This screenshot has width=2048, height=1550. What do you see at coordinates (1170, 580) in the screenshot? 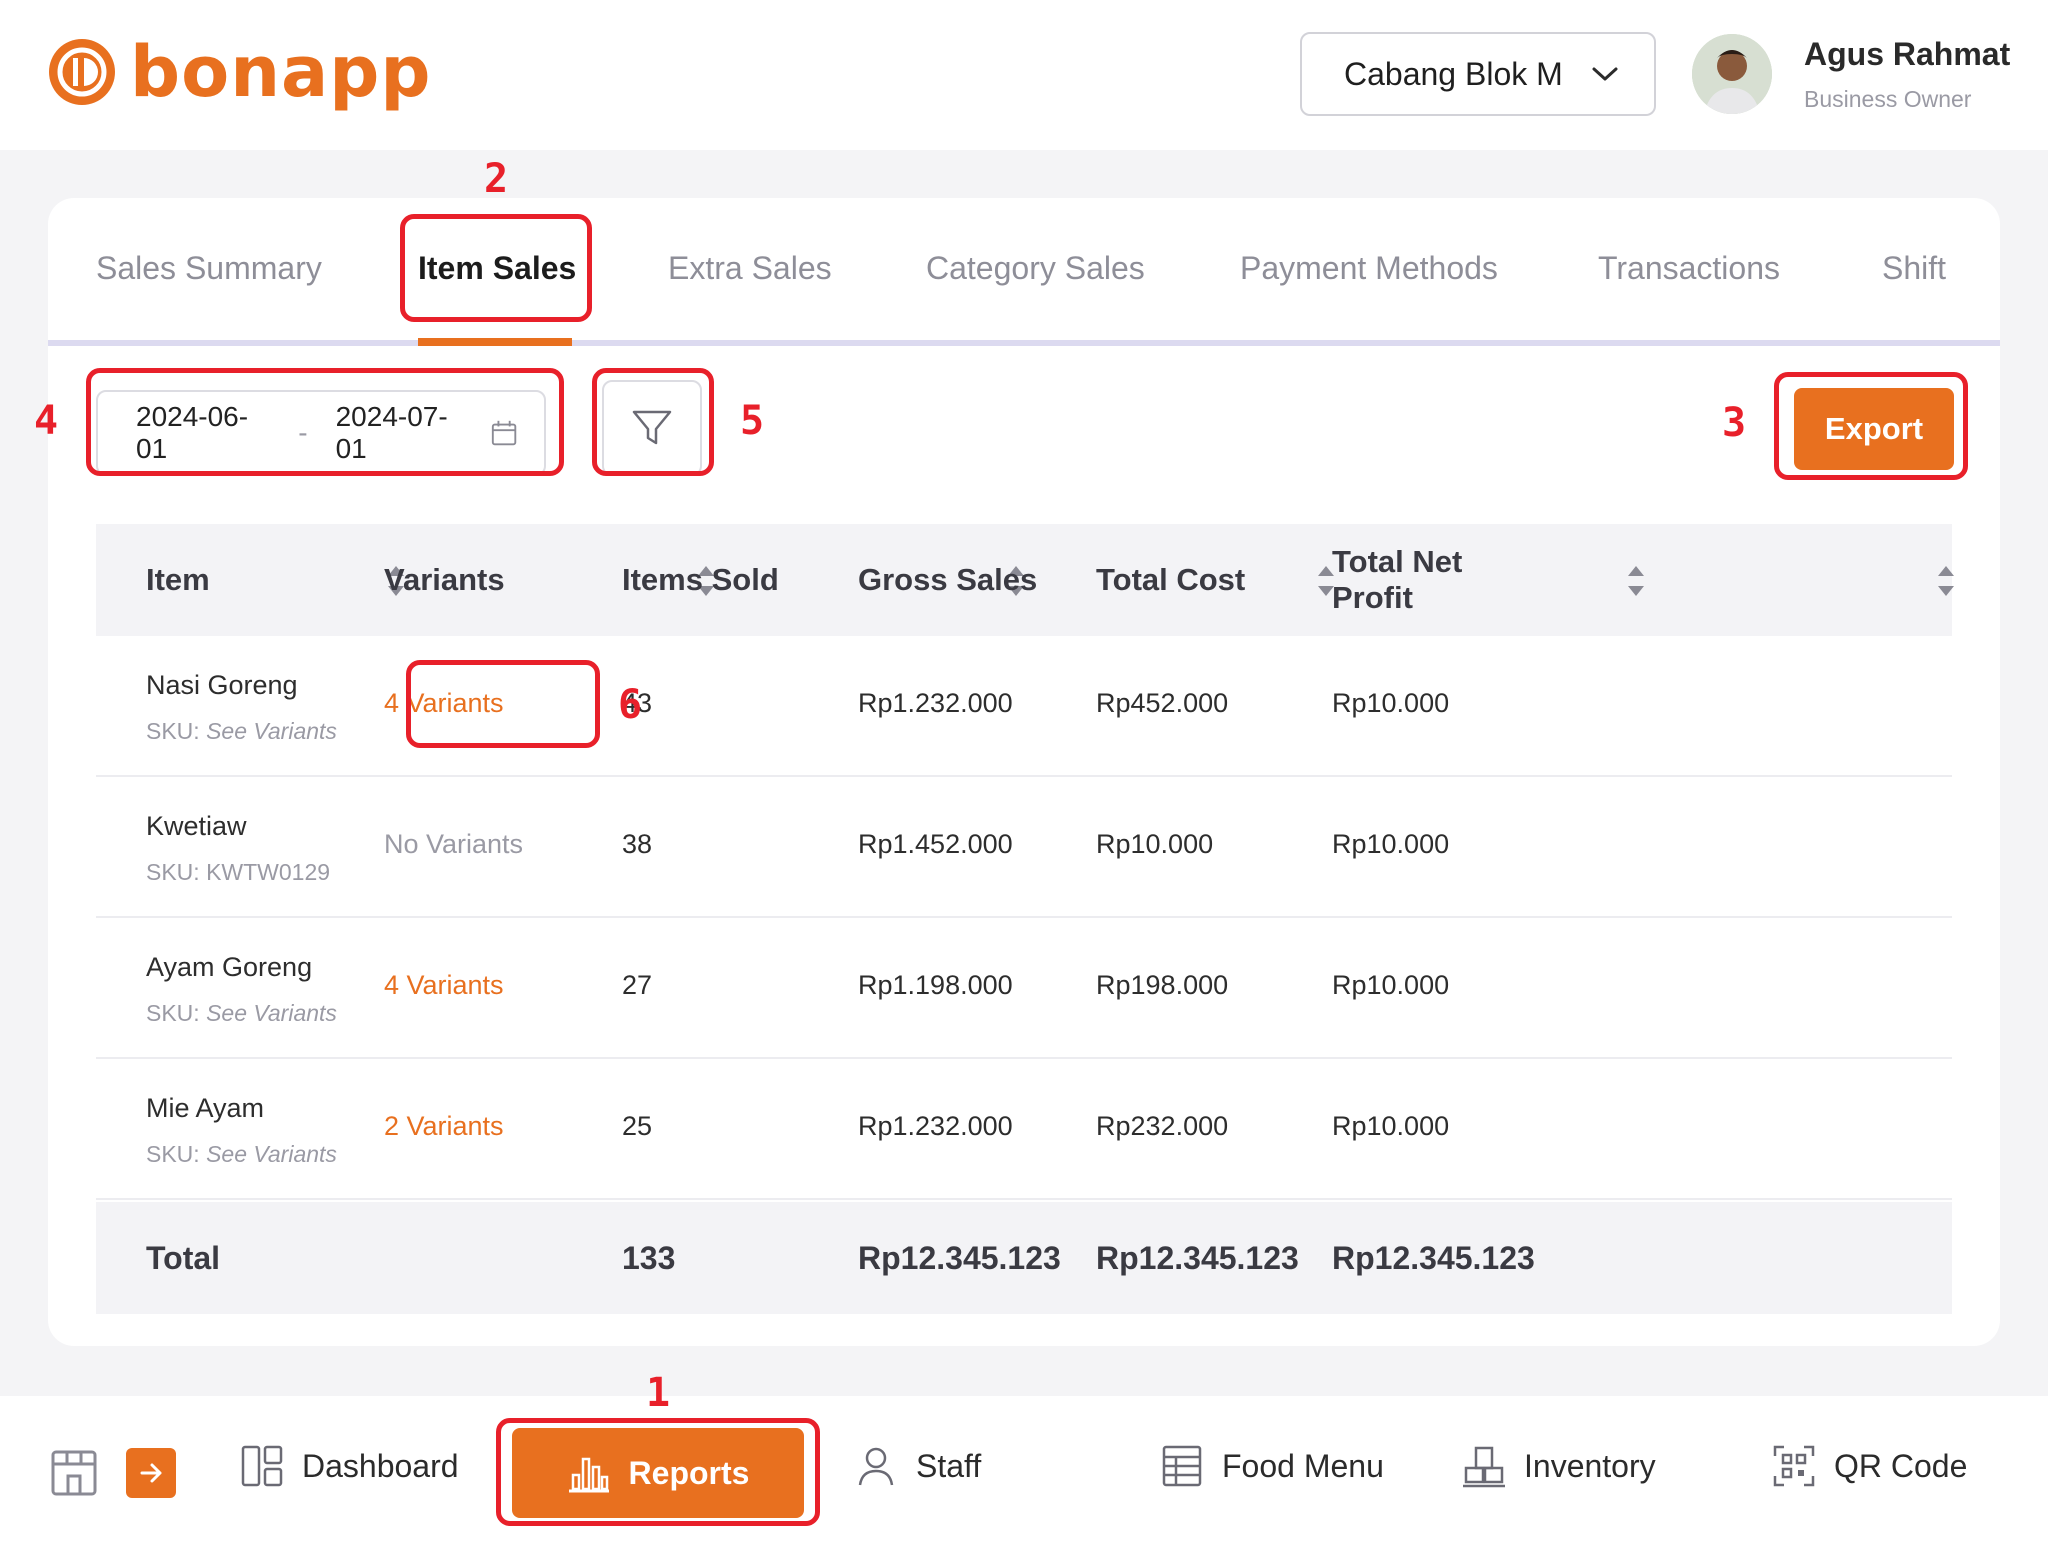
I see `column-header-total-cost: Total Cost` at bounding box center [1170, 580].